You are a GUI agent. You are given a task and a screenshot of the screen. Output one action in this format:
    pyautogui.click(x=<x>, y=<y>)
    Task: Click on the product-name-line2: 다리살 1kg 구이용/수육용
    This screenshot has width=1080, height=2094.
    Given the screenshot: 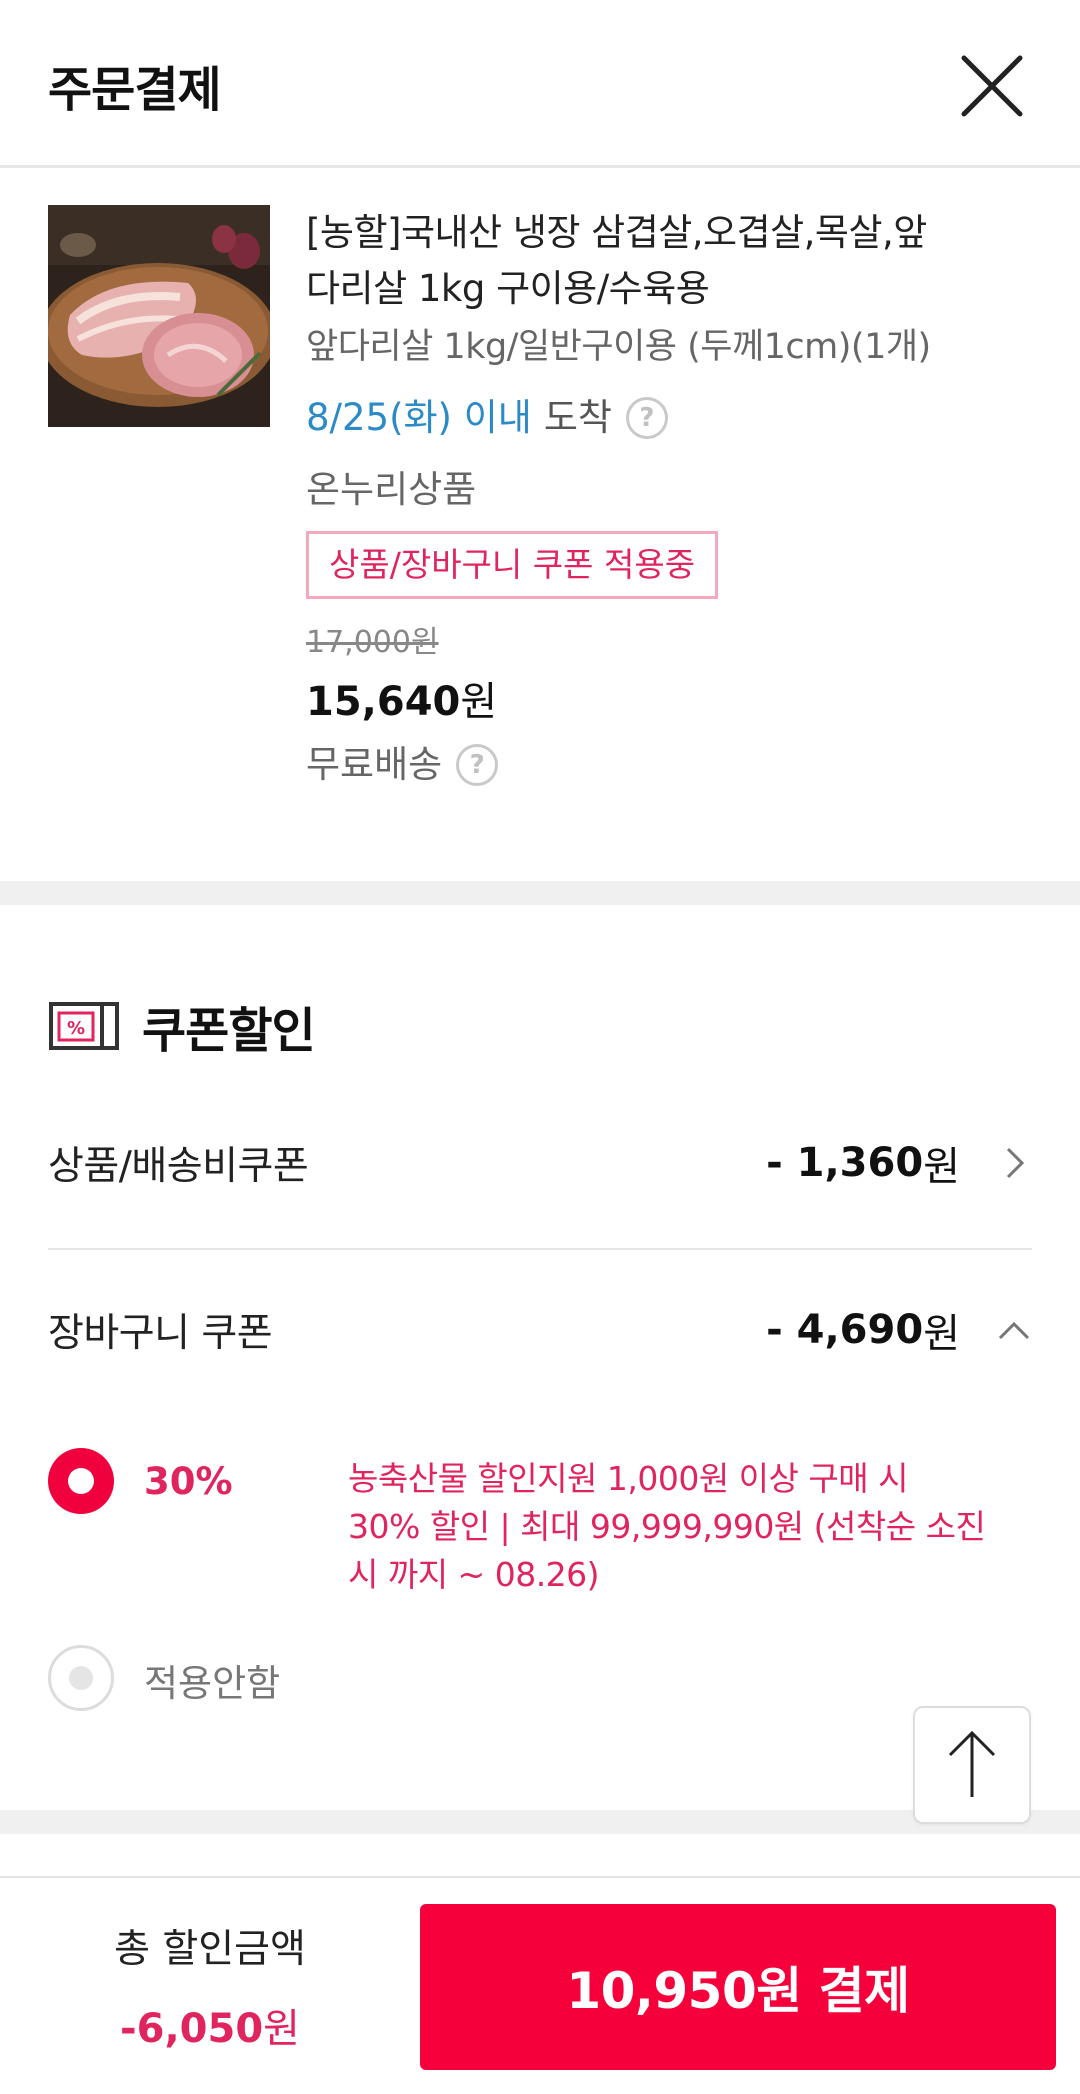 What is the action you would take?
    pyautogui.click(x=508, y=288)
    